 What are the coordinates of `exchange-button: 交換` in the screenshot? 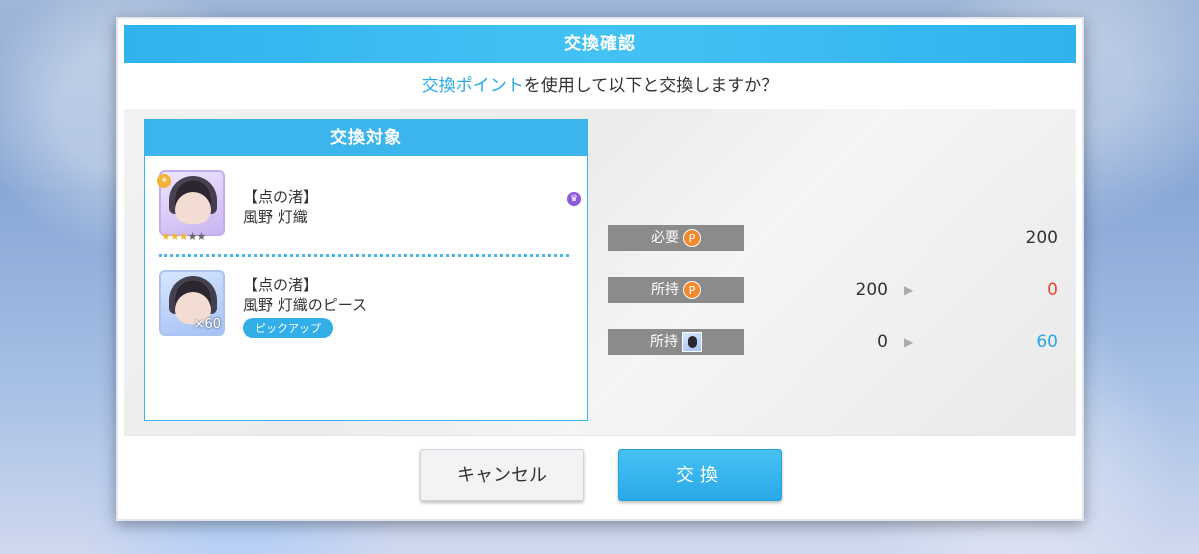 It's located at (700, 475).